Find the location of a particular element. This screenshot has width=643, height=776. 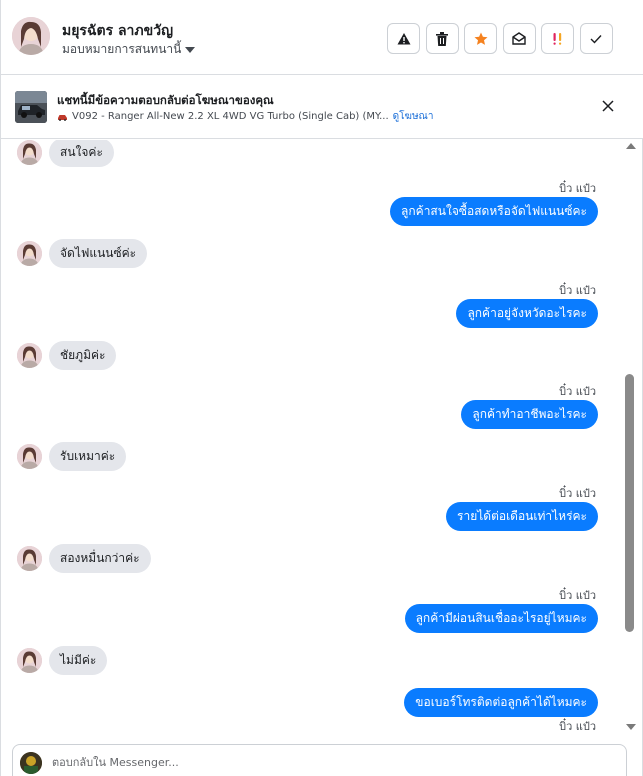

outgoing-message: ลูกค้าอยู่จังหวัดอะไรคะ is located at coordinates (527, 313).